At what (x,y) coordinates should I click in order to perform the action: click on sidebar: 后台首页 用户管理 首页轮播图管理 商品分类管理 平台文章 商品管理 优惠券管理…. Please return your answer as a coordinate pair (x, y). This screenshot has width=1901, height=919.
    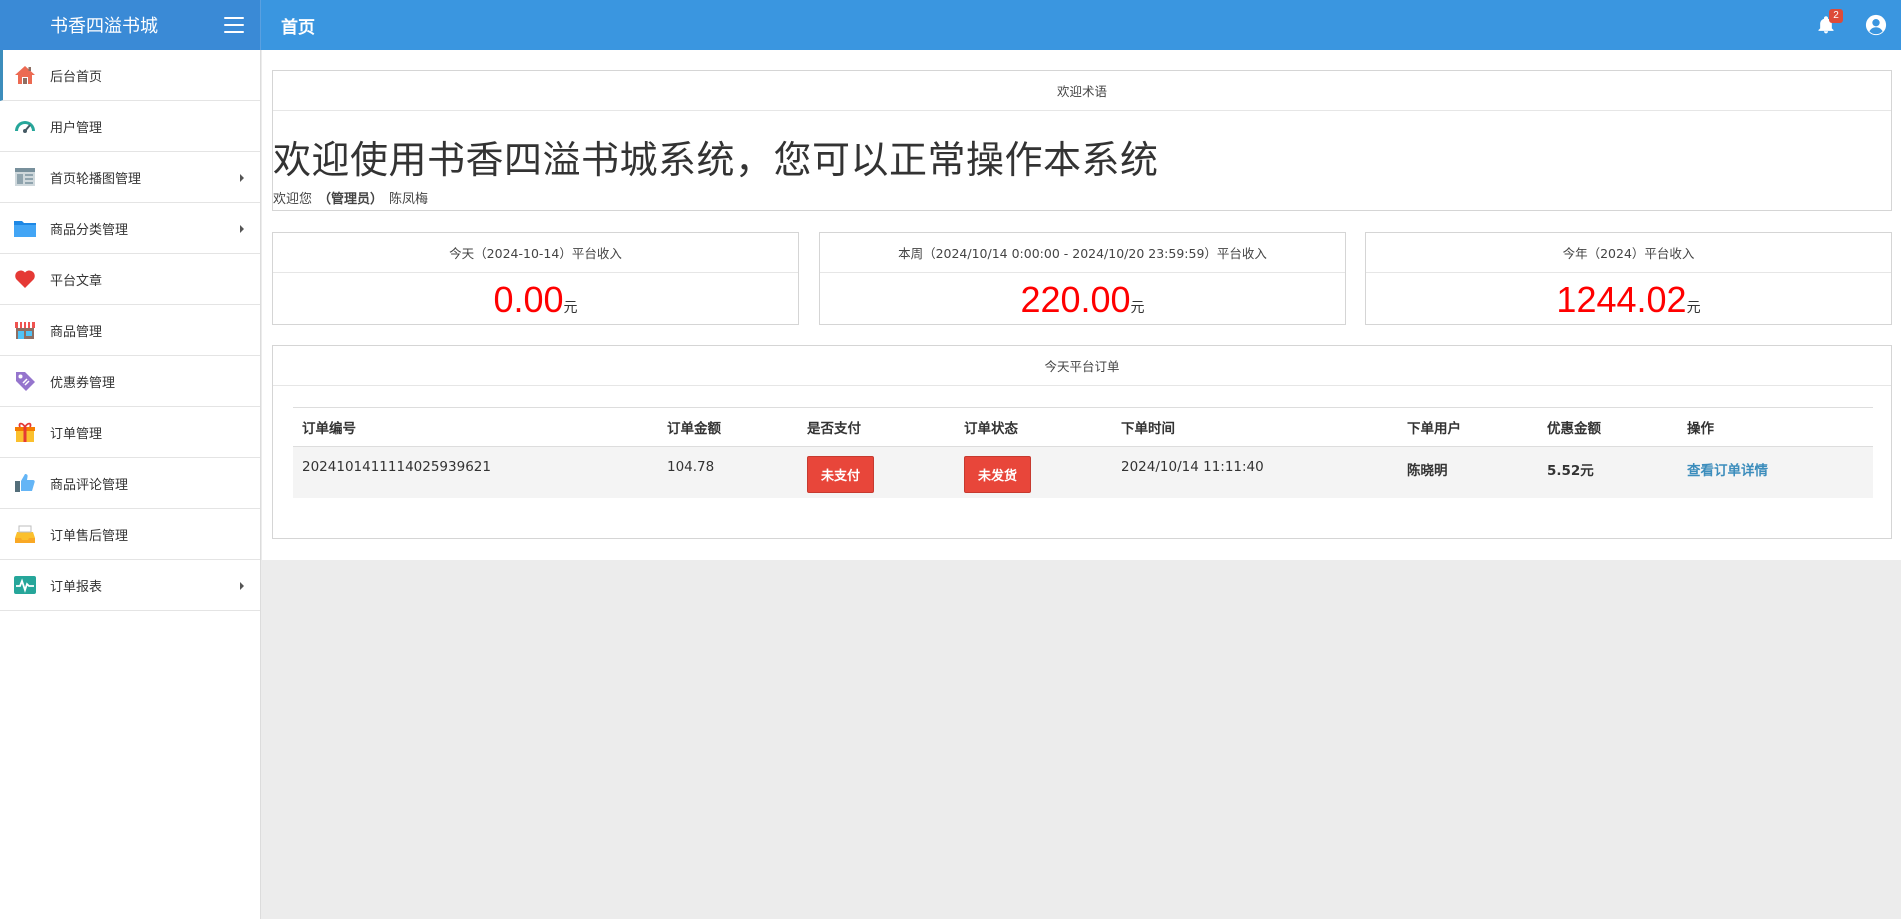
    Looking at the image, I should click on (130, 484).